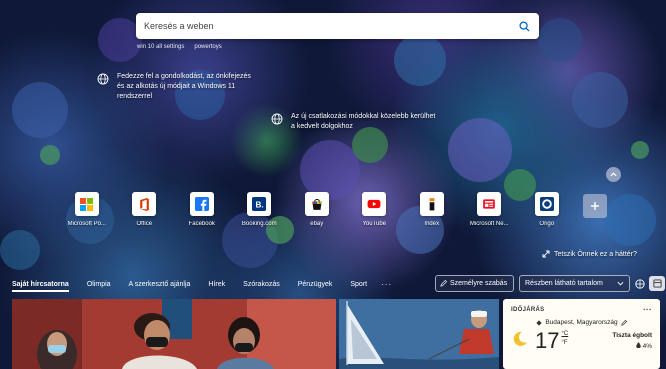 This screenshot has width=666, height=369. I want to click on grid-icon, so click(640, 283).